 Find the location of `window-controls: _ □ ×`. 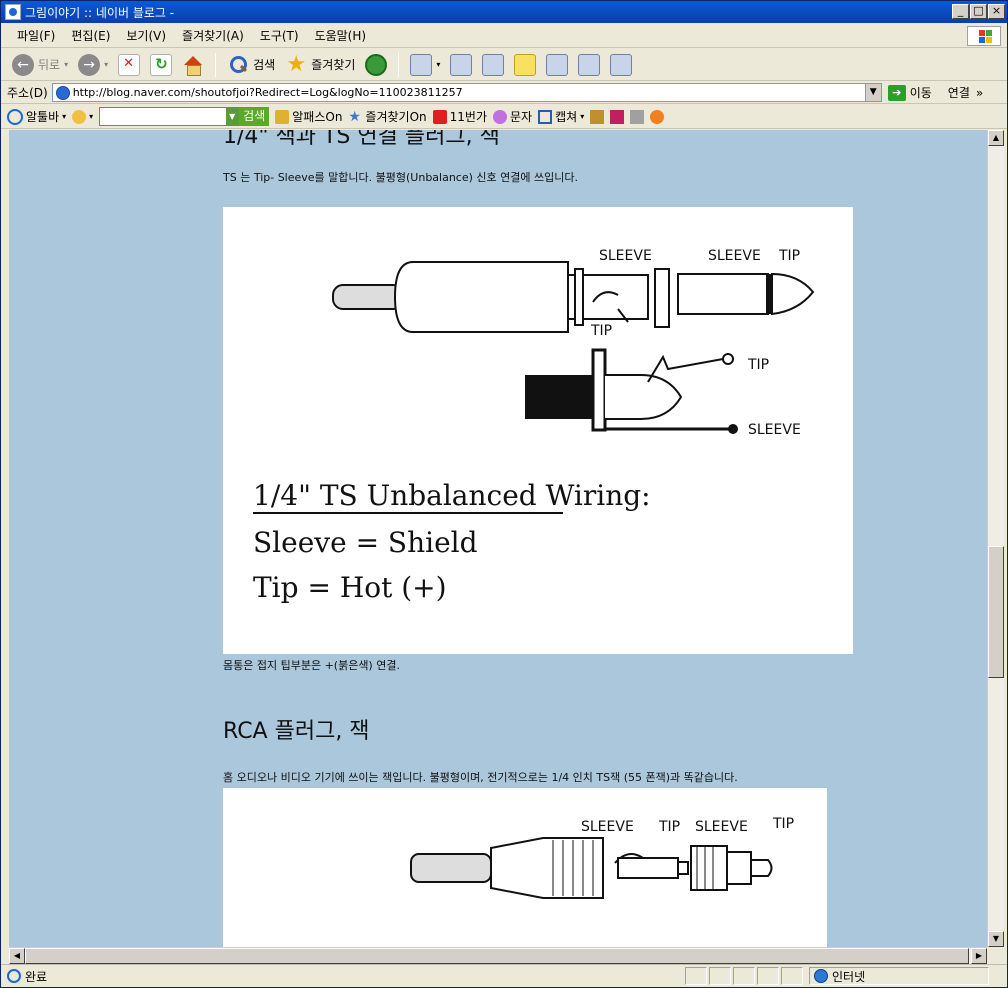

window-controls: _ □ × is located at coordinates (978, 11).